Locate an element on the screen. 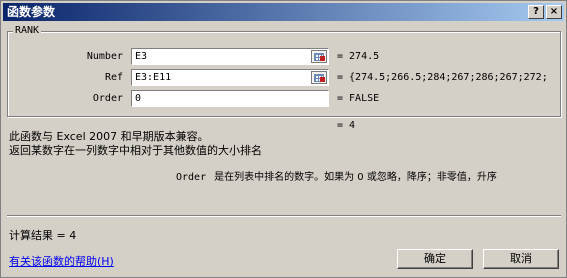 Image resolution: width=567 pixels, height=278 pixels. number-input is located at coordinates (230, 56).